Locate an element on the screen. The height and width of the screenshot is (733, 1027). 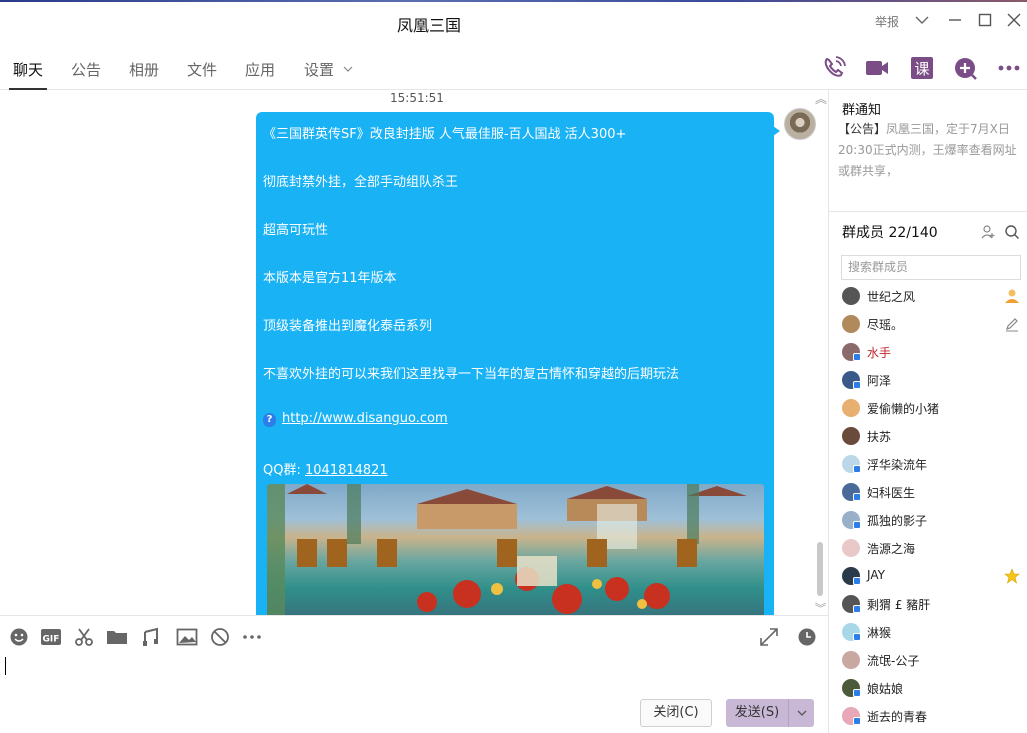
tab-settings: 设置 is located at coordinates (328, 74).